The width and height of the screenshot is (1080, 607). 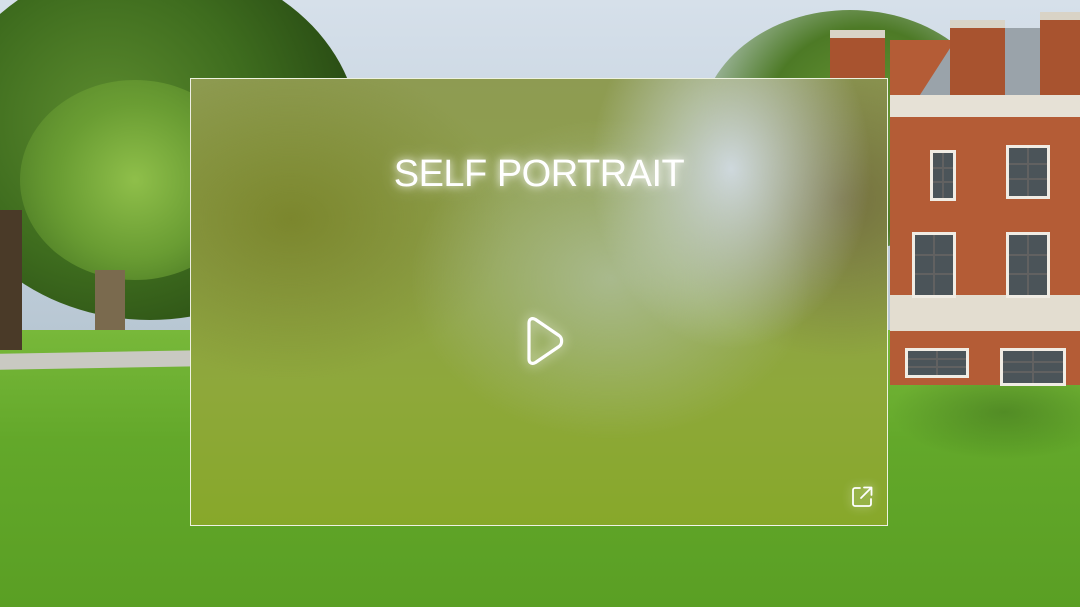 What do you see at coordinates (545, 341) in the screenshot?
I see `play-icon` at bounding box center [545, 341].